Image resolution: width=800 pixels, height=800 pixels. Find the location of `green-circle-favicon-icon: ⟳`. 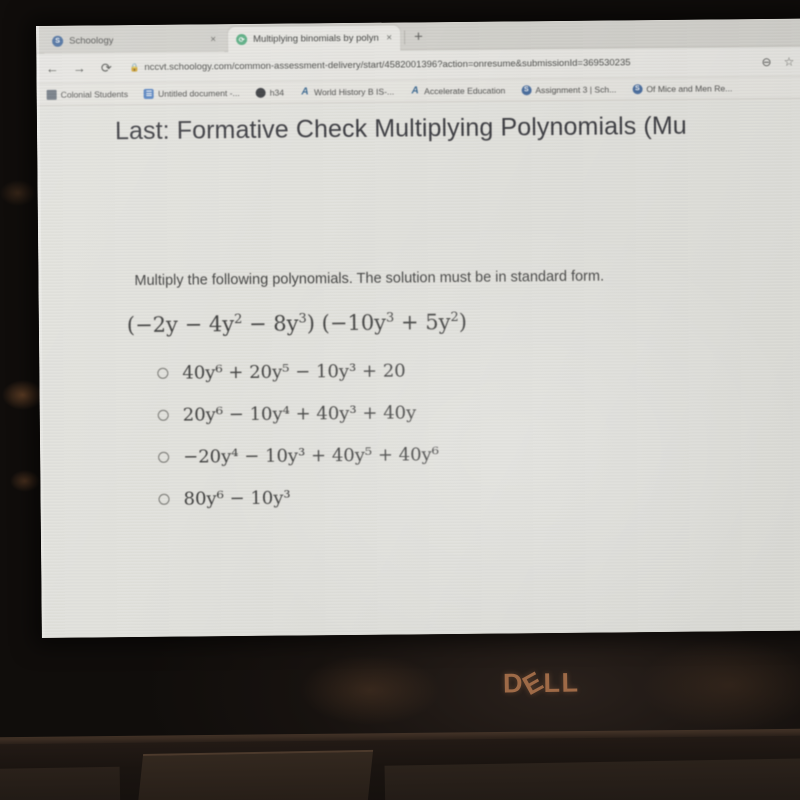

green-circle-favicon-icon: ⟳ is located at coordinates (242, 39).